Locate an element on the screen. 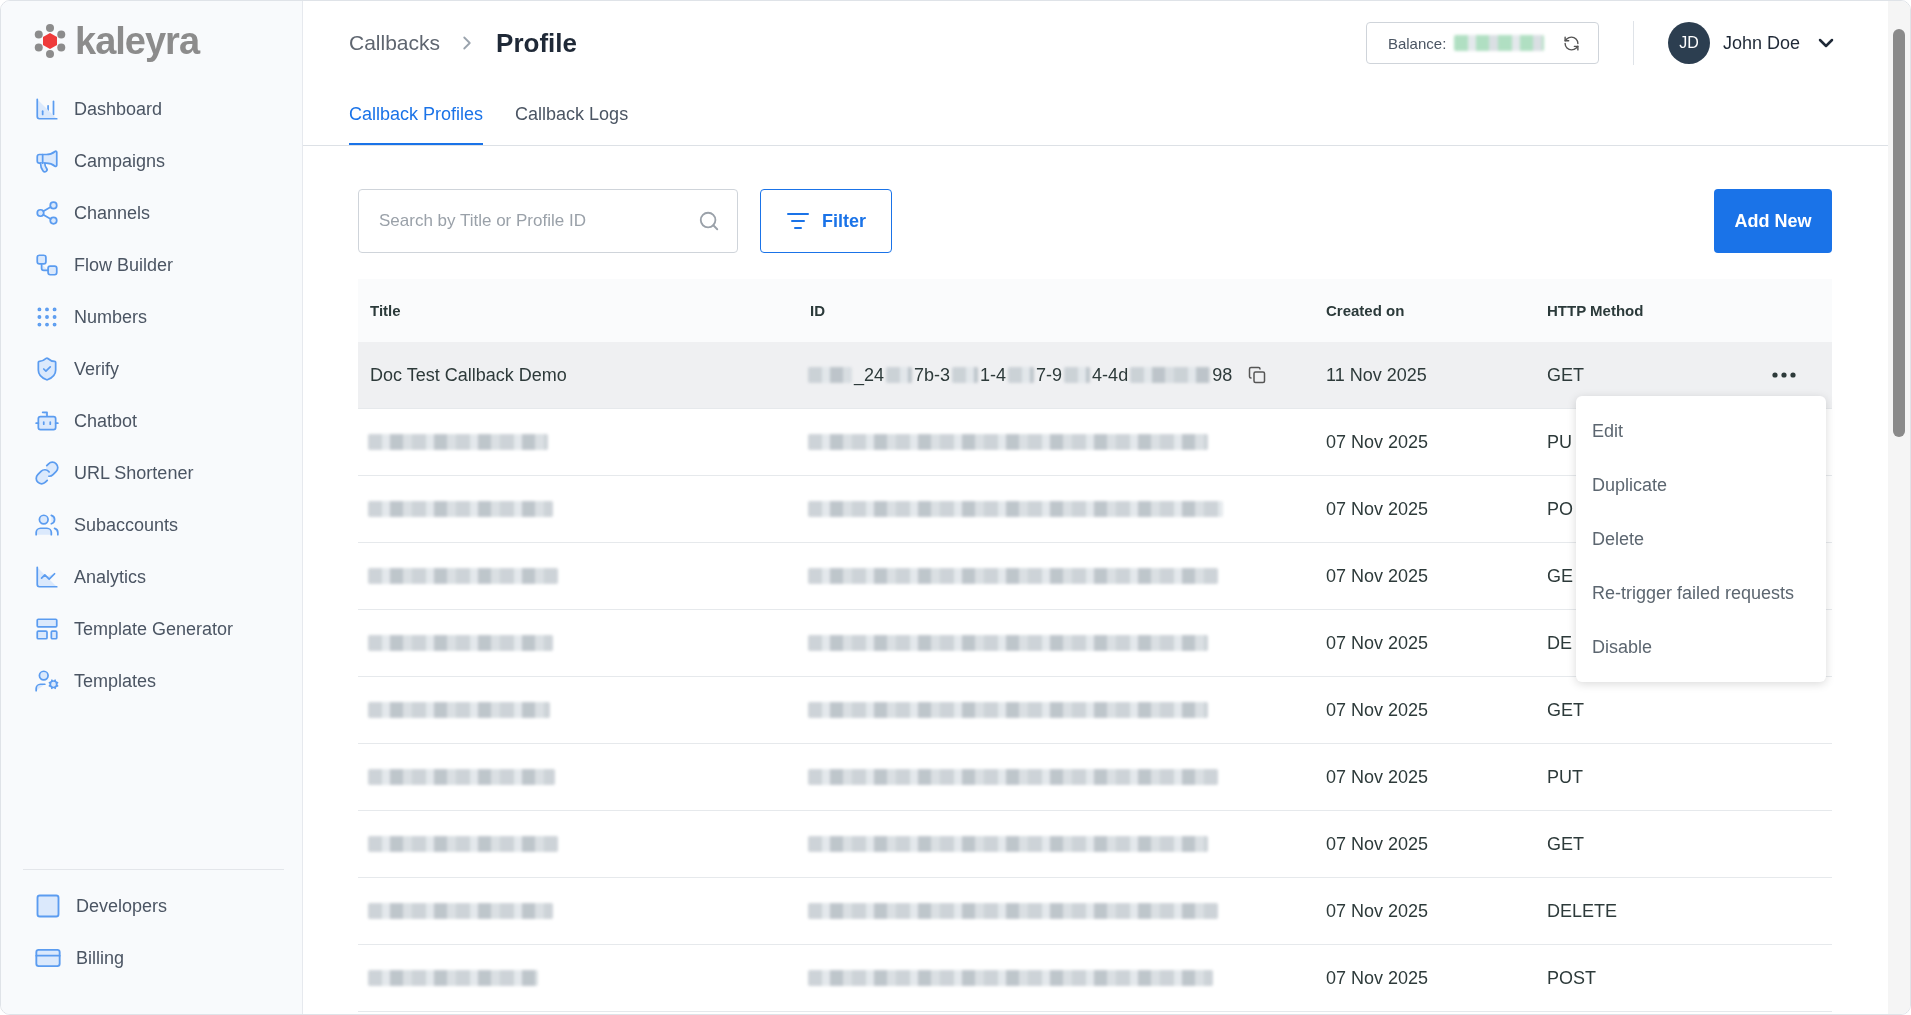 The image size is (1911, 1015). logo-text: kaleyra is located at coordinates (137, 41).